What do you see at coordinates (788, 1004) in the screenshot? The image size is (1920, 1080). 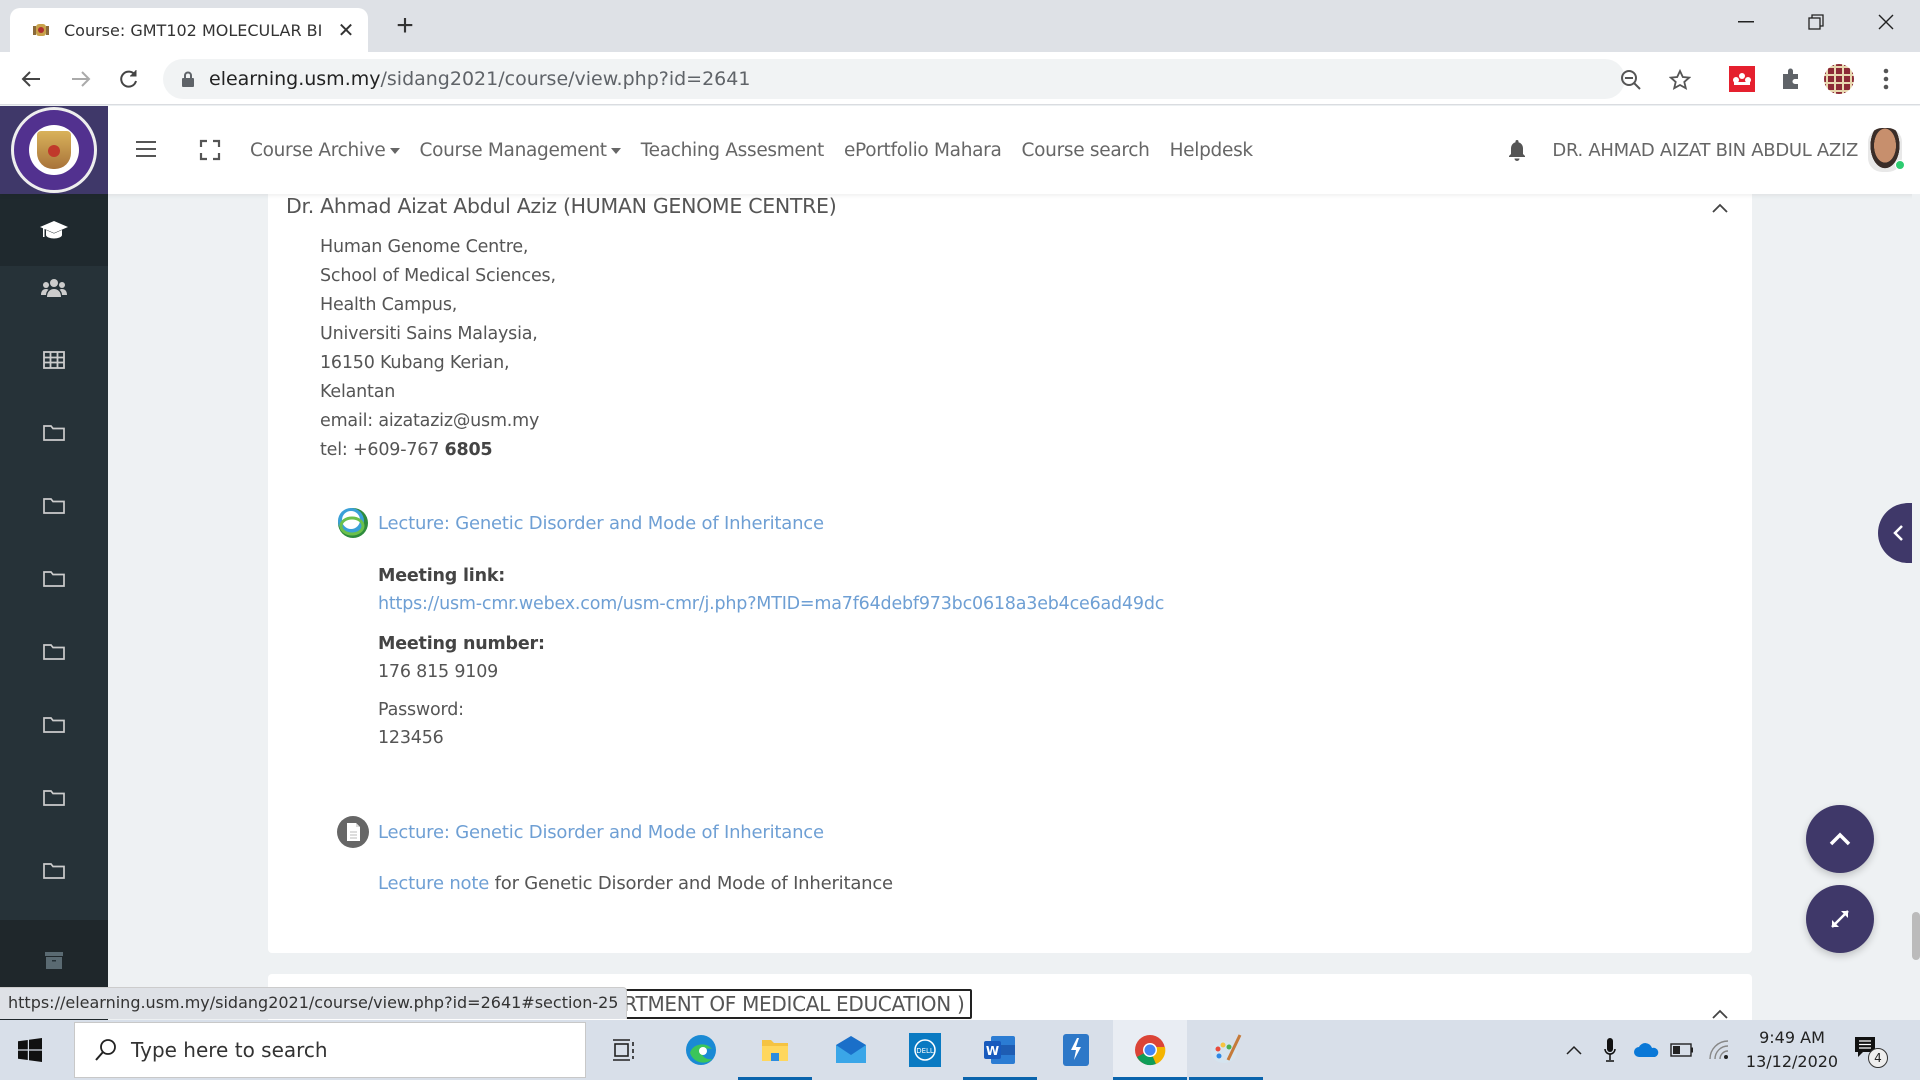 I see `next-section-title: ARTMENT OF MEDICAL EDUCATION )` at bounding box center [788, 1004].